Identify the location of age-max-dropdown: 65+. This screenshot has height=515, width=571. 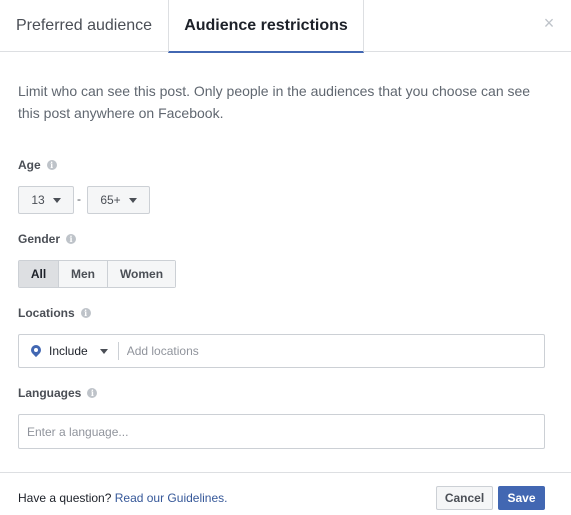
(118, 200).